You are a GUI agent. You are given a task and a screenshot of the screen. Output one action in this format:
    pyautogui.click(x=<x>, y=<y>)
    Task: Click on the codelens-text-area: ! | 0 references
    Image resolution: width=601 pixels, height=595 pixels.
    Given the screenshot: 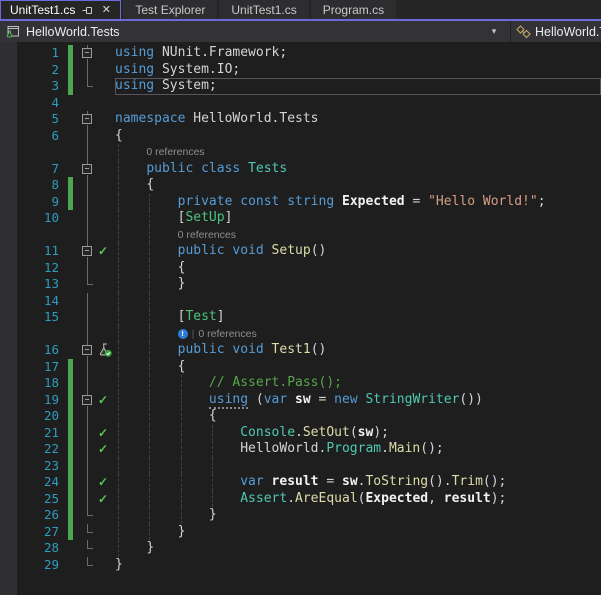 What is the action you would take?
    pyautogui.click(x=358, y=333)
    